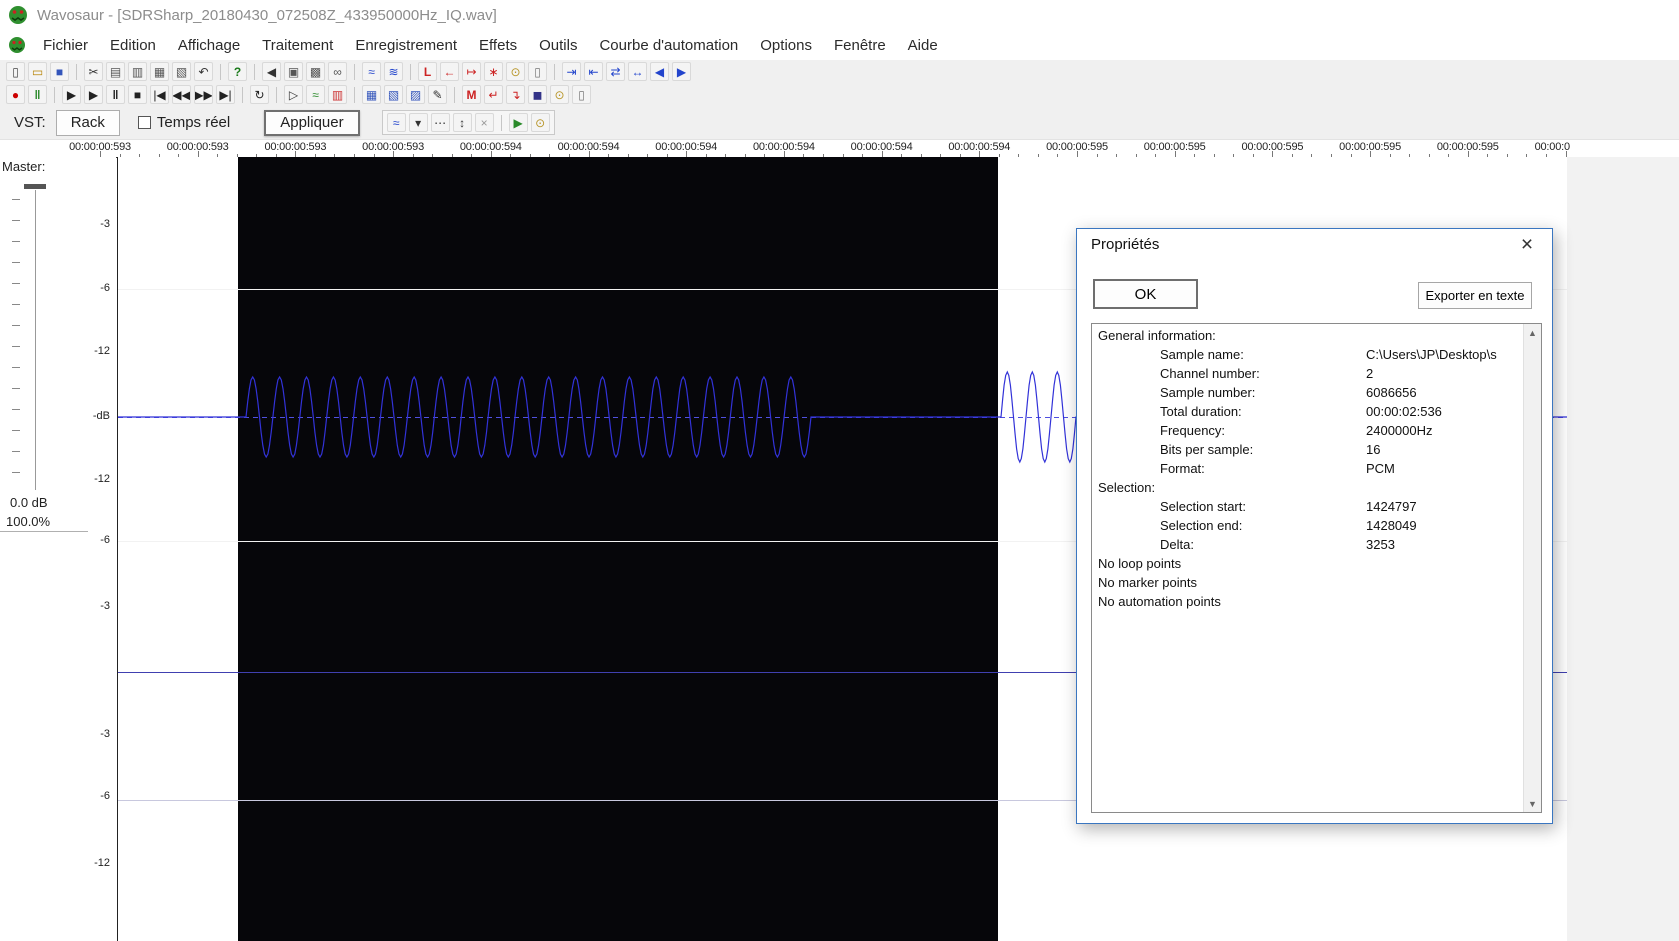  Describe the element at coordinates (225, 94) in the screenshot. I see `goto-end-icon: ▶|` at that location.